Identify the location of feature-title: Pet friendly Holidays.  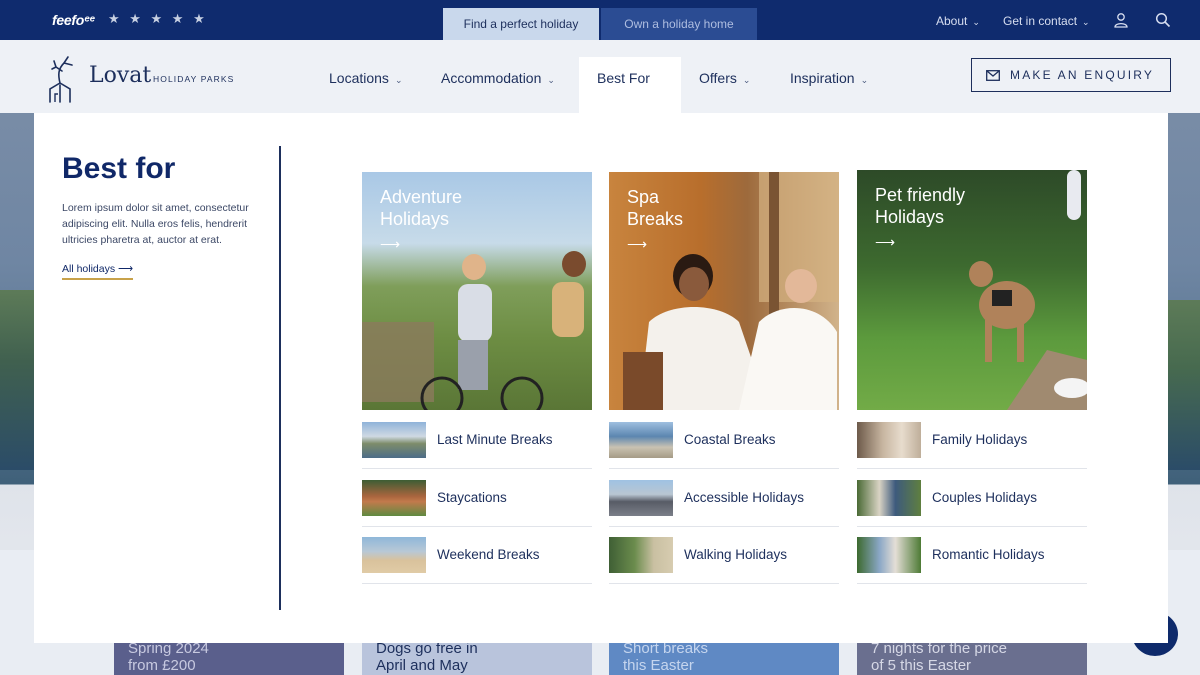
(920, 206).